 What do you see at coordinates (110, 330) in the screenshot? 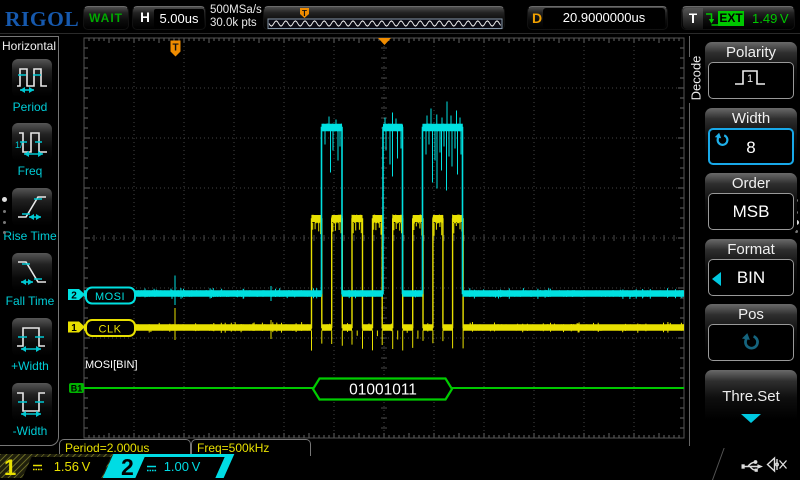
I see `svg-text: CLK` at bounding box center [110, 330].